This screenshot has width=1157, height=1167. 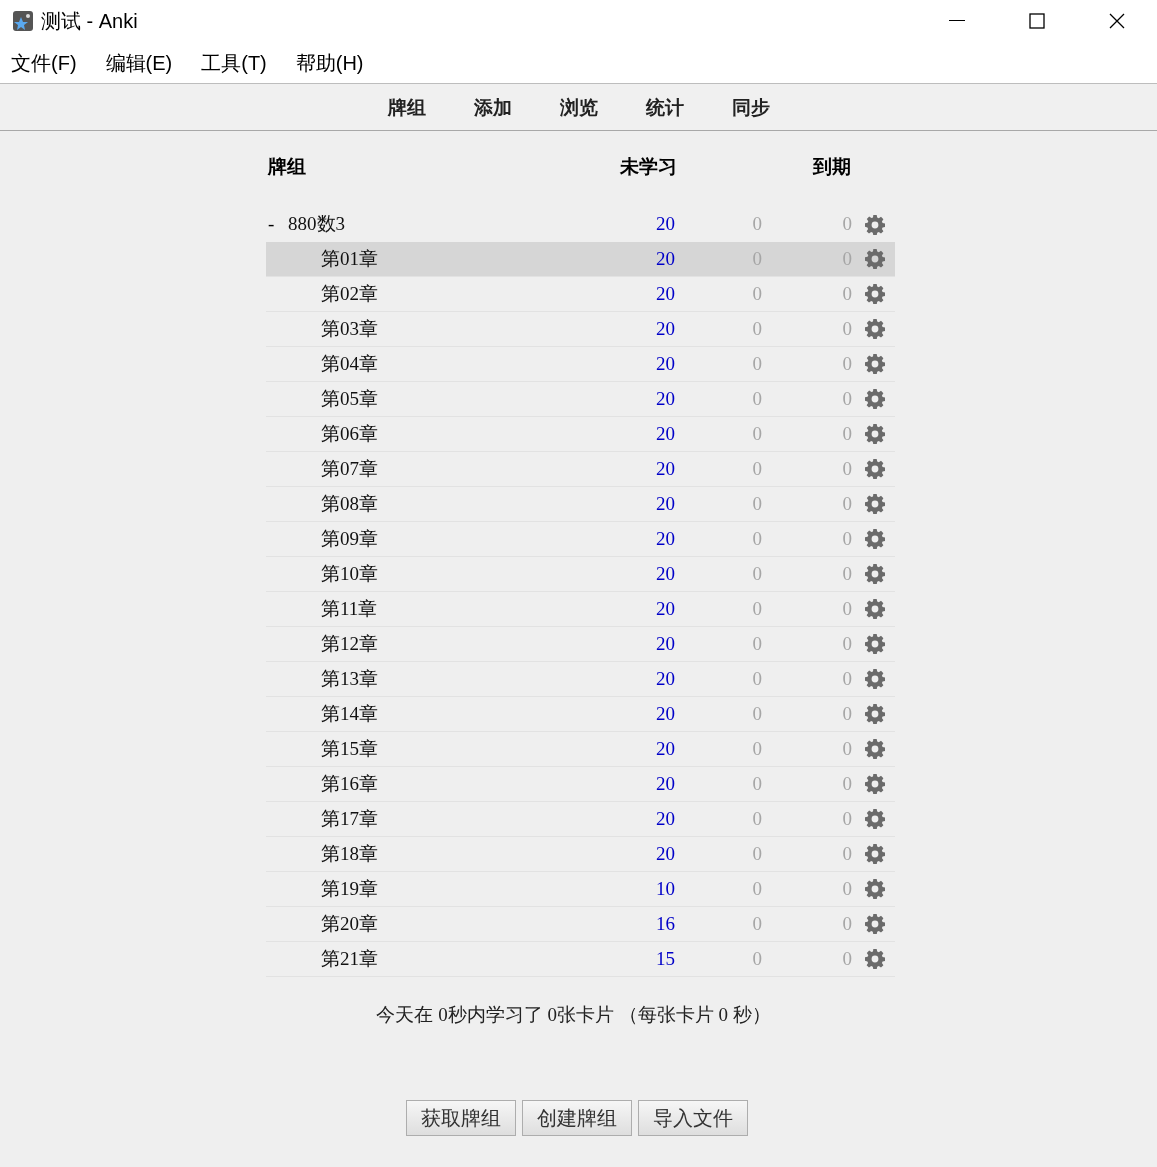 What do you see at coordinates (316, 224) in the screenshot?
I see `deck-name: 880数3` at bounding box center [316, 224].